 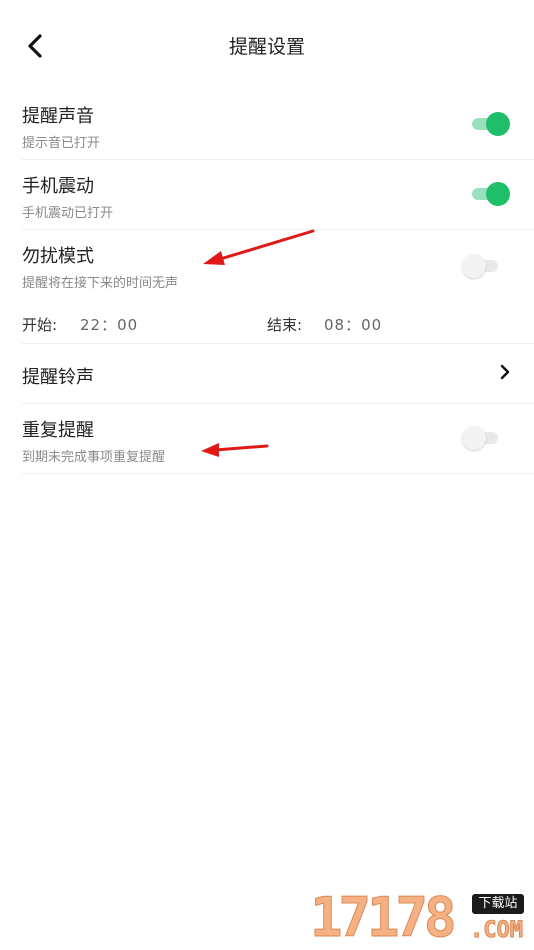 I want to click on setting-row-sound: 提醒声音 提示音已打开, so click(x=278, y=125).